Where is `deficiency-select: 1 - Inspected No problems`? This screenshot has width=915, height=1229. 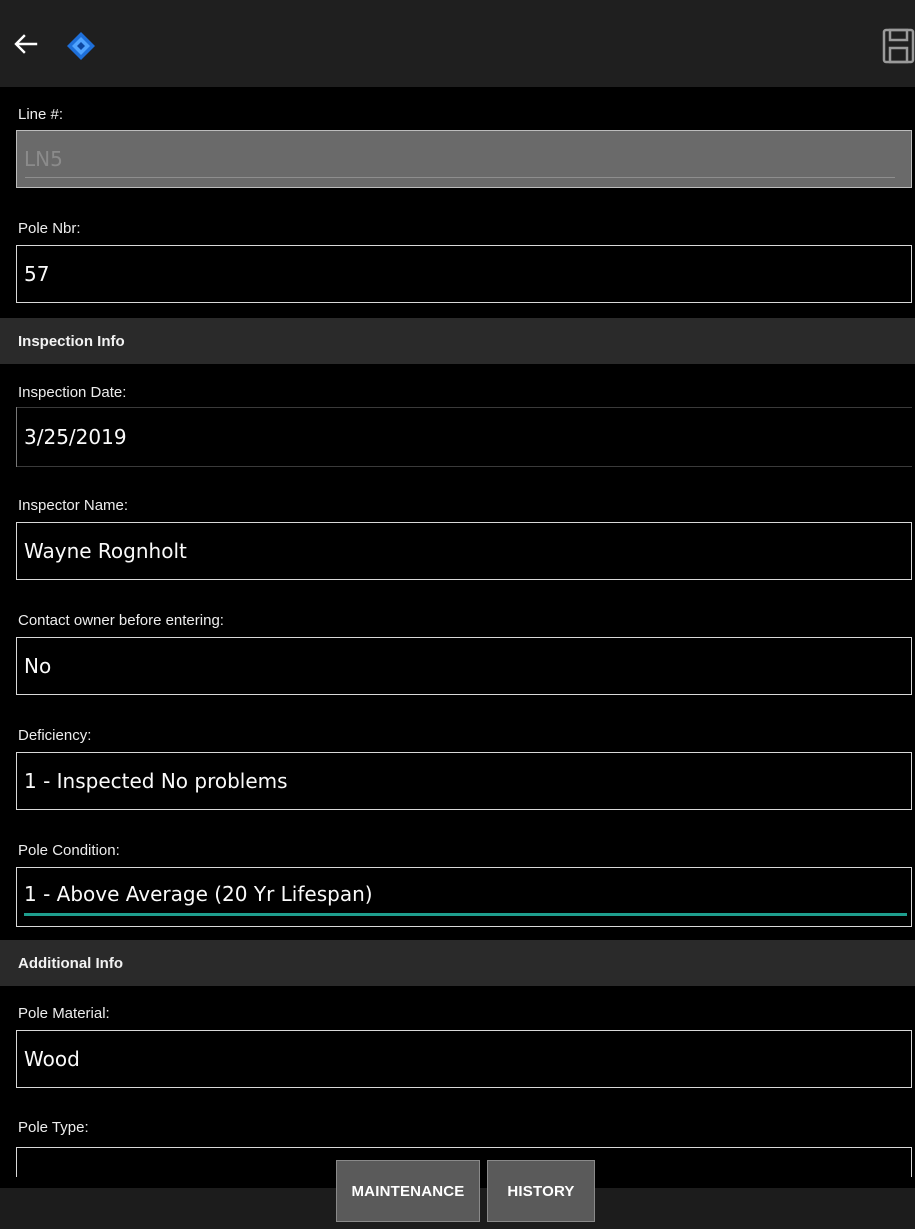
deficiency-select: 1 - Inspected No problems is located at coordinates (464, 781).